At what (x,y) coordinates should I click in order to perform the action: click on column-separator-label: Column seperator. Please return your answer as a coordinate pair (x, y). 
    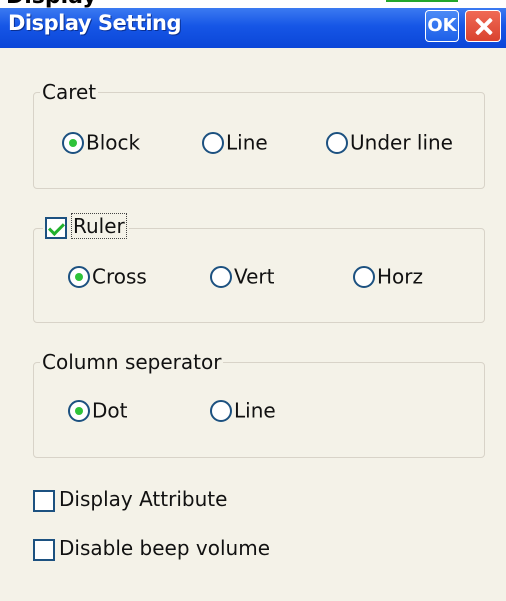
    Looking at the image, I should click on (132, 362).